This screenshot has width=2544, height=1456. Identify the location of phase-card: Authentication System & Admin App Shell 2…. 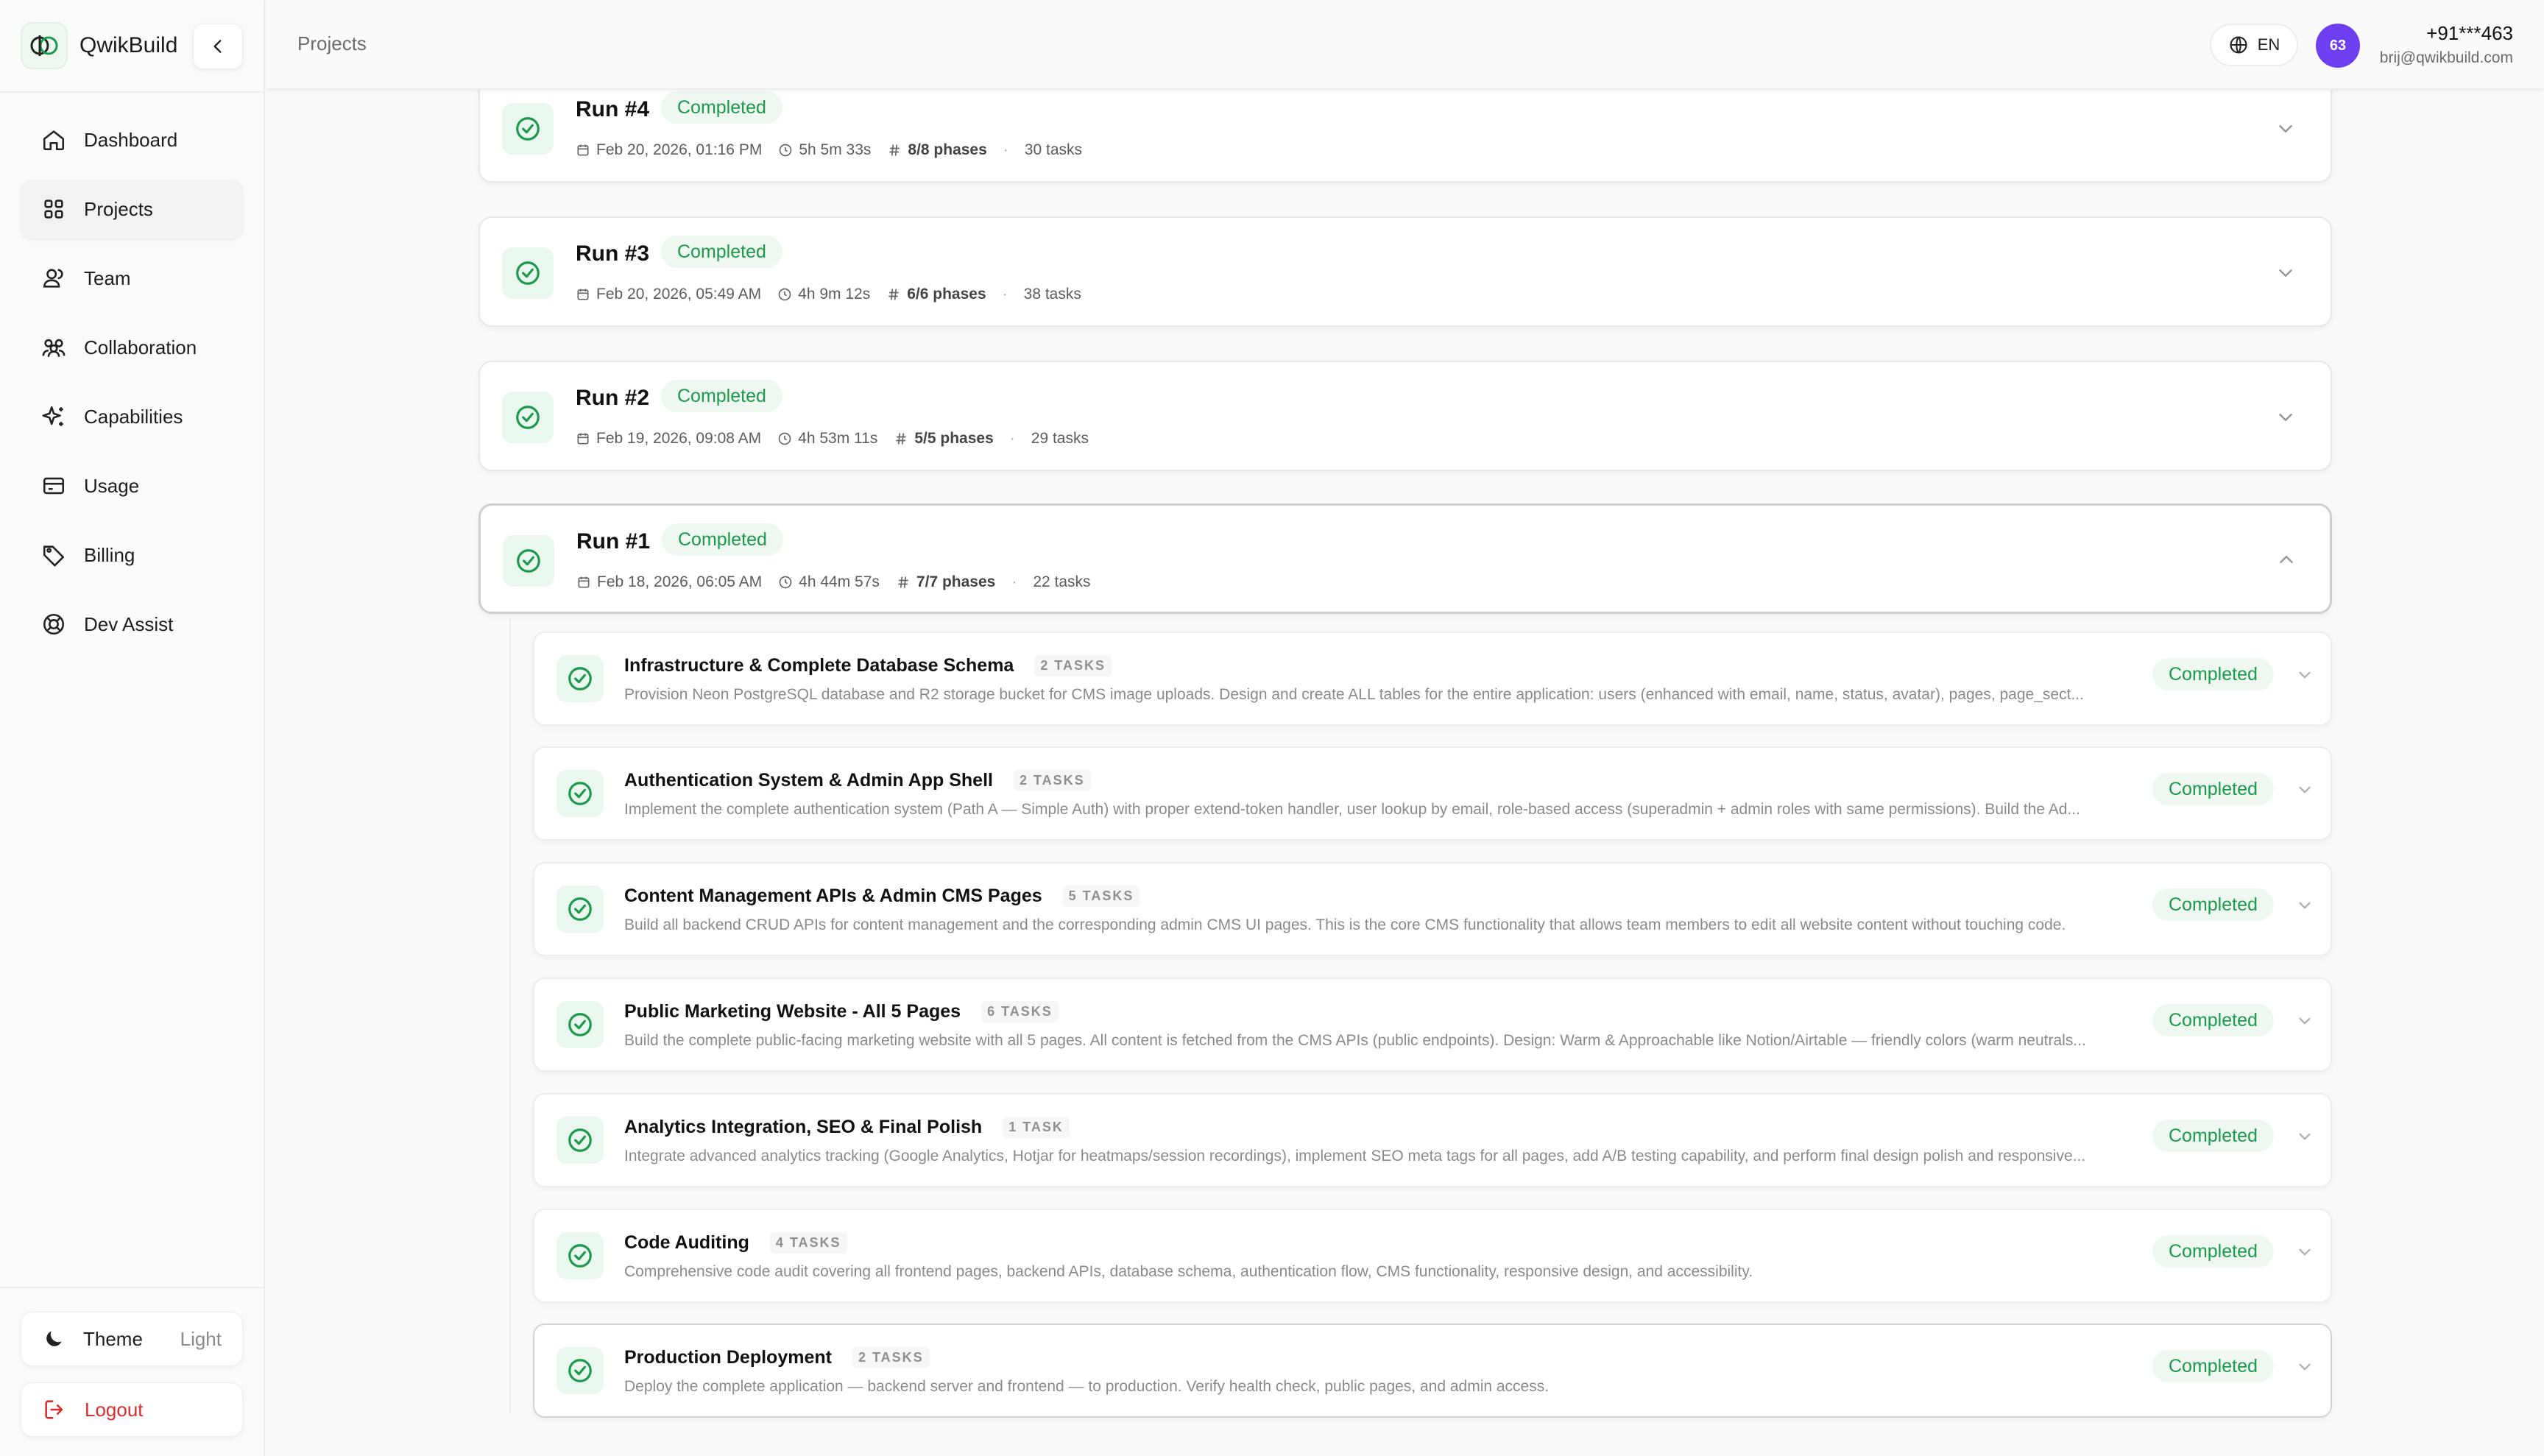
(1432, 793).